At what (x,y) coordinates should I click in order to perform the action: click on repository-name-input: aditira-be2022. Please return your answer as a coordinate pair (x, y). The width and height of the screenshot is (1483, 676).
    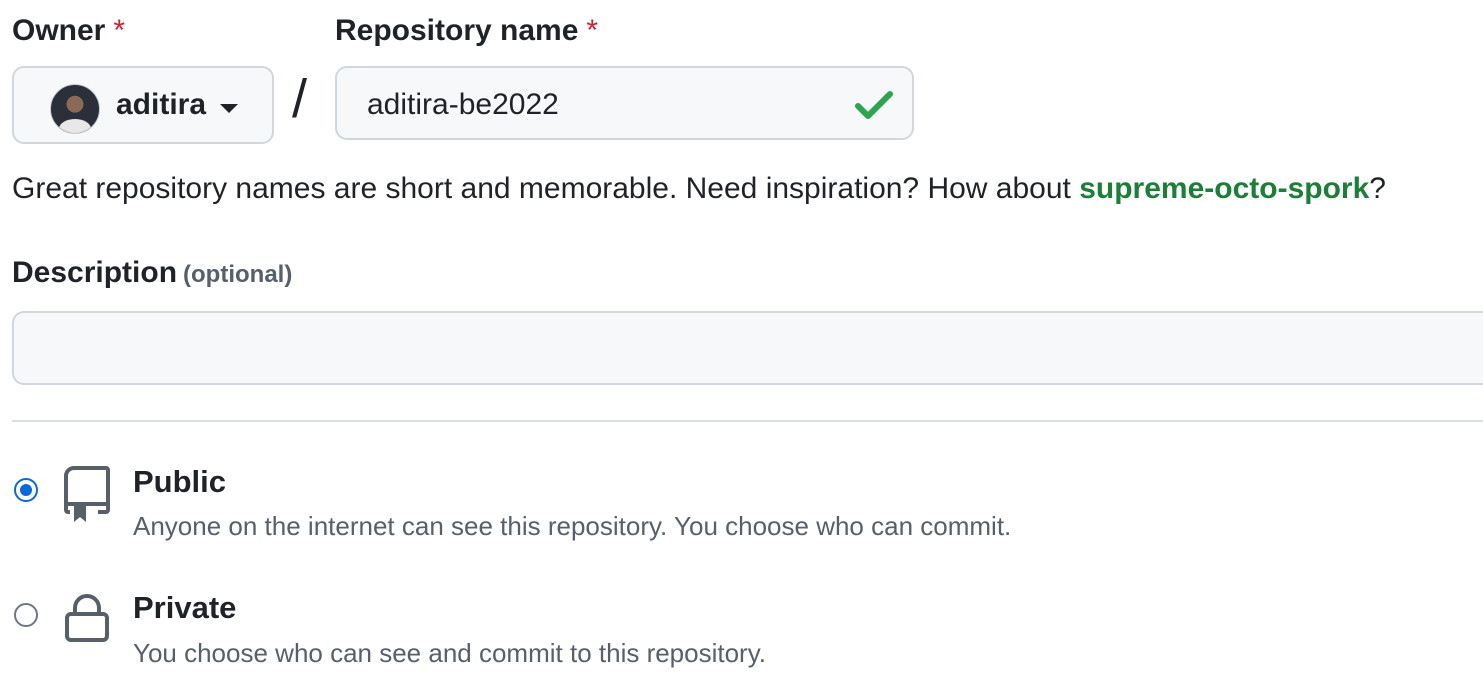
    Looking at the image, I should click on (624, 103).